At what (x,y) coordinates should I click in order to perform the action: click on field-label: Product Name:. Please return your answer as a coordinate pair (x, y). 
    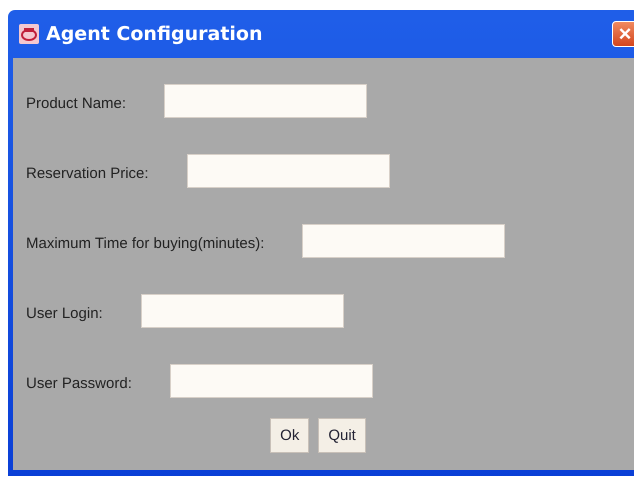
    Looking at the image, I should click on (76, 103).